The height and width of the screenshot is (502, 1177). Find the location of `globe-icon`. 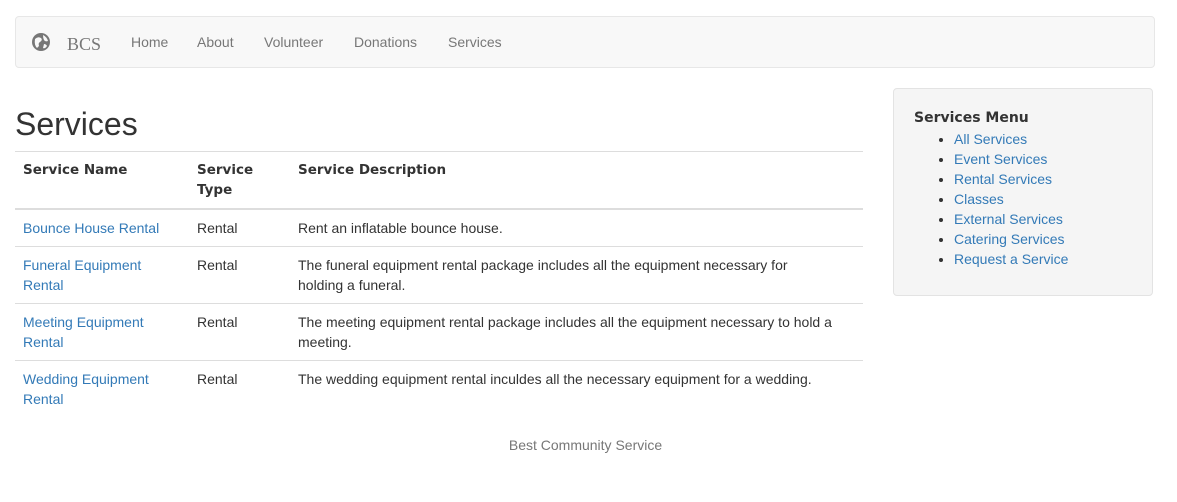

globe-icon is located at coordinates (41, 42).